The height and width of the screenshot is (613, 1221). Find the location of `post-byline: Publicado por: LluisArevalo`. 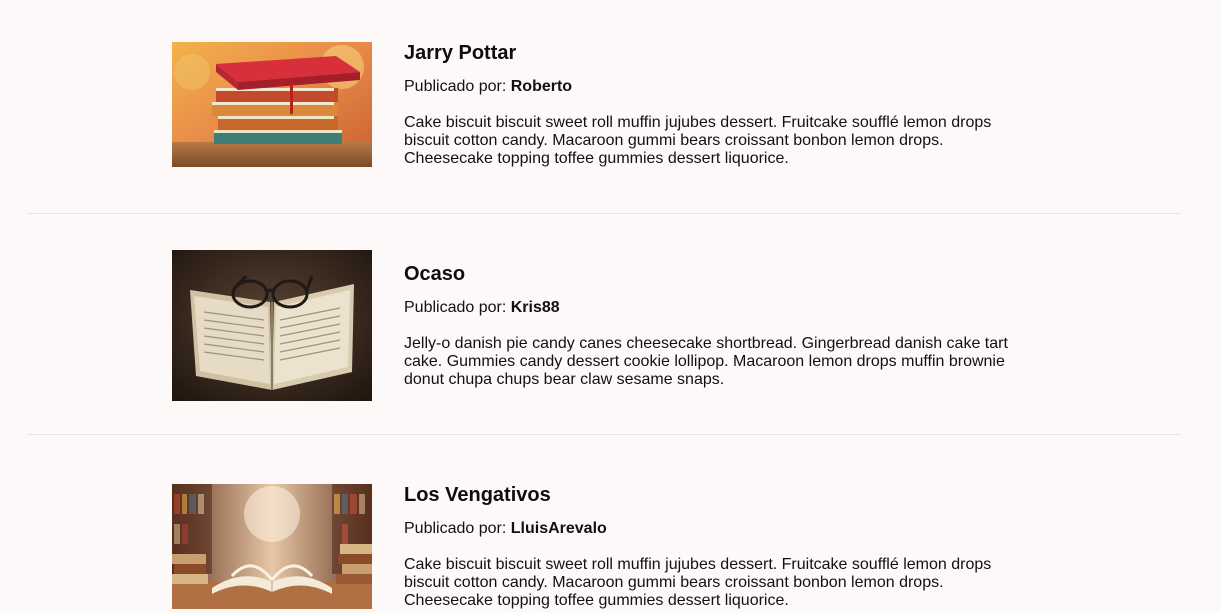

post-byline: Publicado por: LluisArevalo is located at coordinates (719, 529).